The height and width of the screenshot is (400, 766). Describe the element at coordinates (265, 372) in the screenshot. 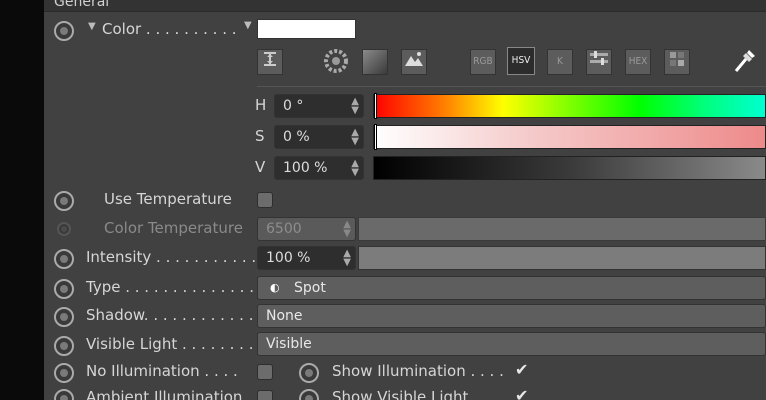

I see `no-illumination-checkbox` at that location.